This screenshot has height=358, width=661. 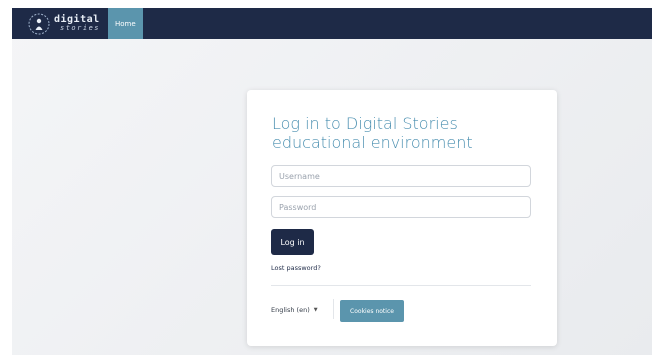 I want to click on lost-password-link: Lost password?, so click(x=296, y=268).